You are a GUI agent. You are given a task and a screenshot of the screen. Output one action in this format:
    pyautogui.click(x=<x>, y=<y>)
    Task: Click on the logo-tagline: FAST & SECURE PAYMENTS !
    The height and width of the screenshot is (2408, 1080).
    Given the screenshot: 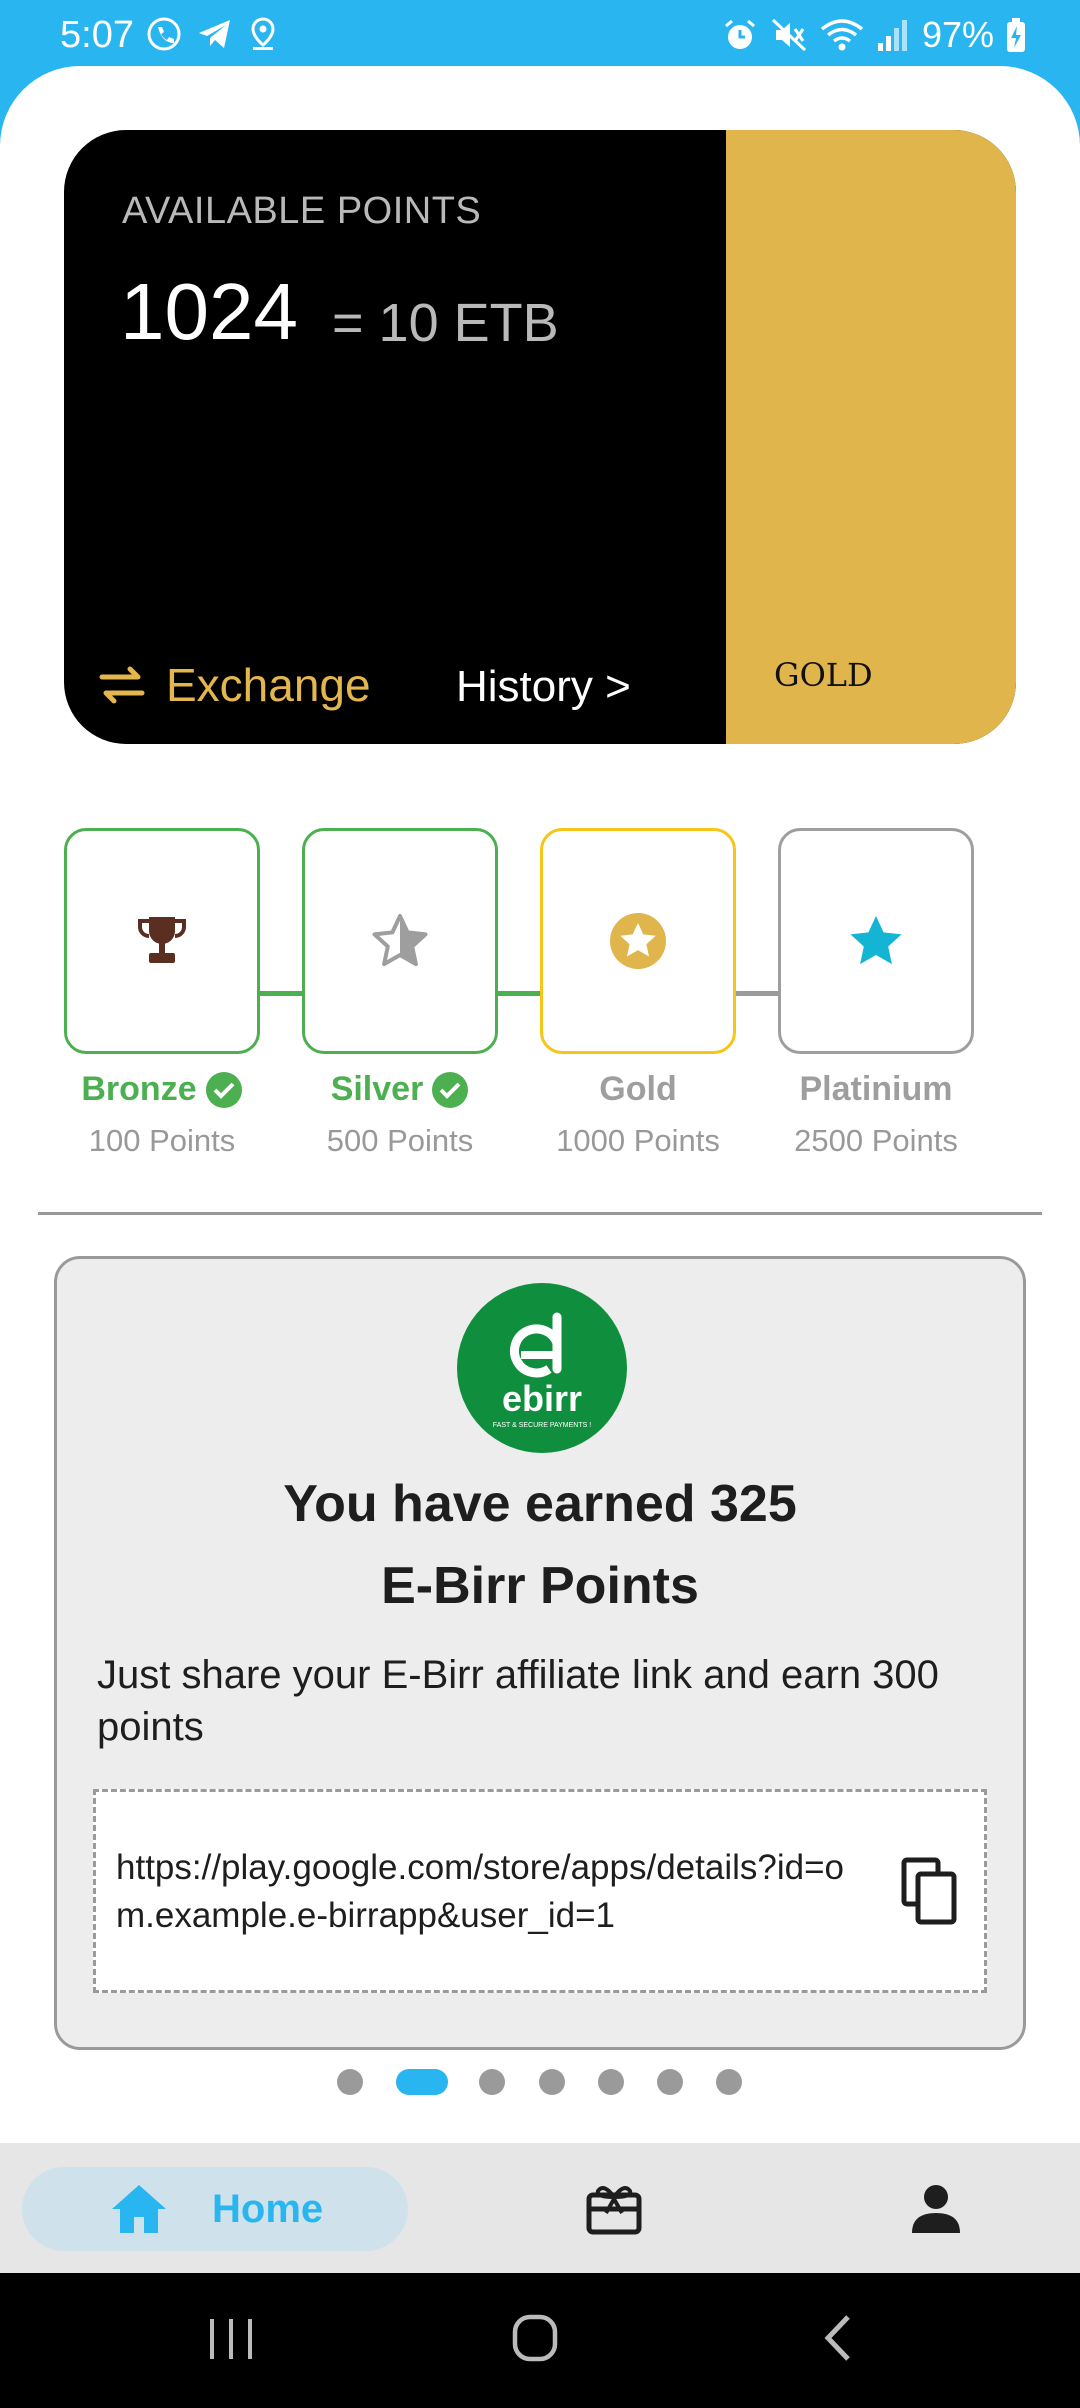 What is the action you would take?
    pyautogui.click(x=542, y=1425)
    